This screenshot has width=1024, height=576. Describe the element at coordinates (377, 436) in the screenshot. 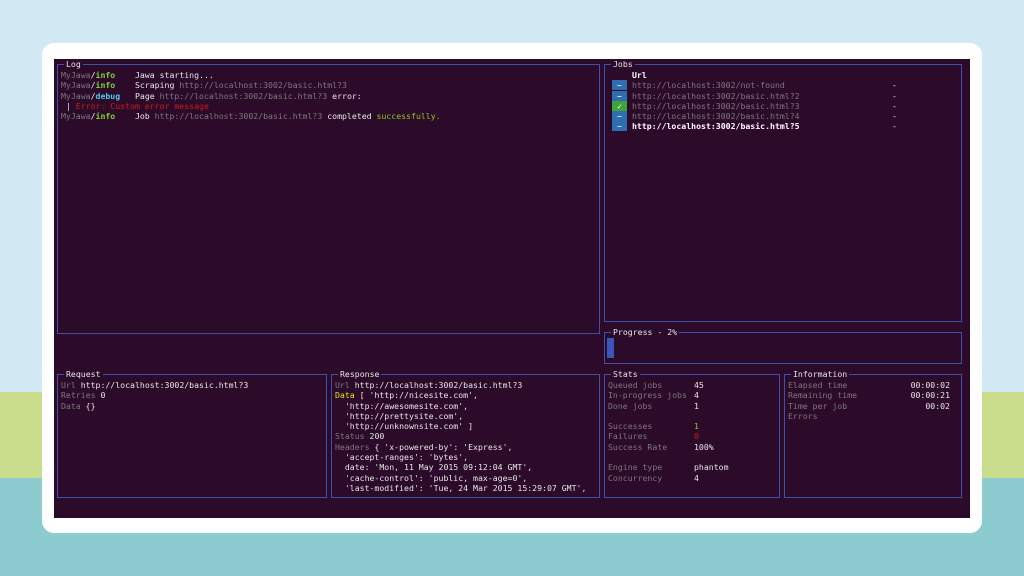

I see `response-status: 200` at that location.